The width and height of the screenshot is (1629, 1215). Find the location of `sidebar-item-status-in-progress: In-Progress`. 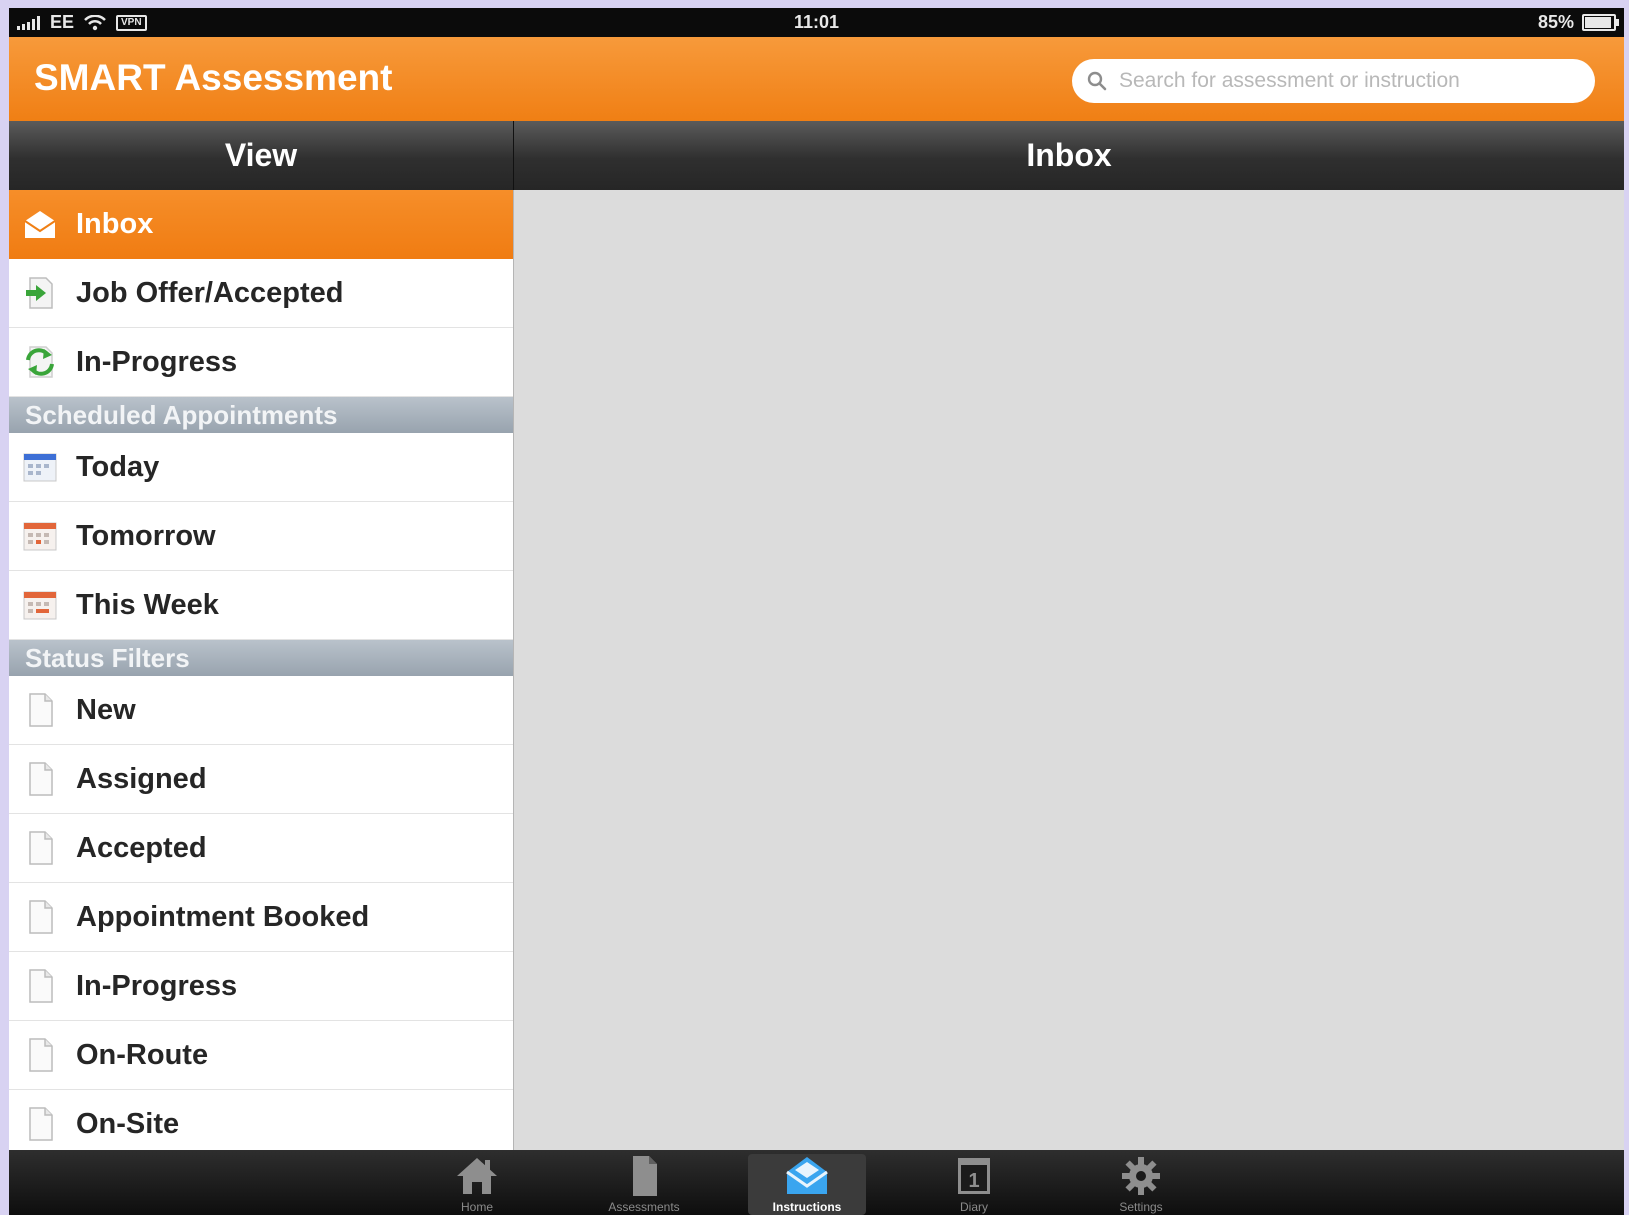

sidebar-item-status-in-progress: In-Progress is located at coordinates (261, 986).